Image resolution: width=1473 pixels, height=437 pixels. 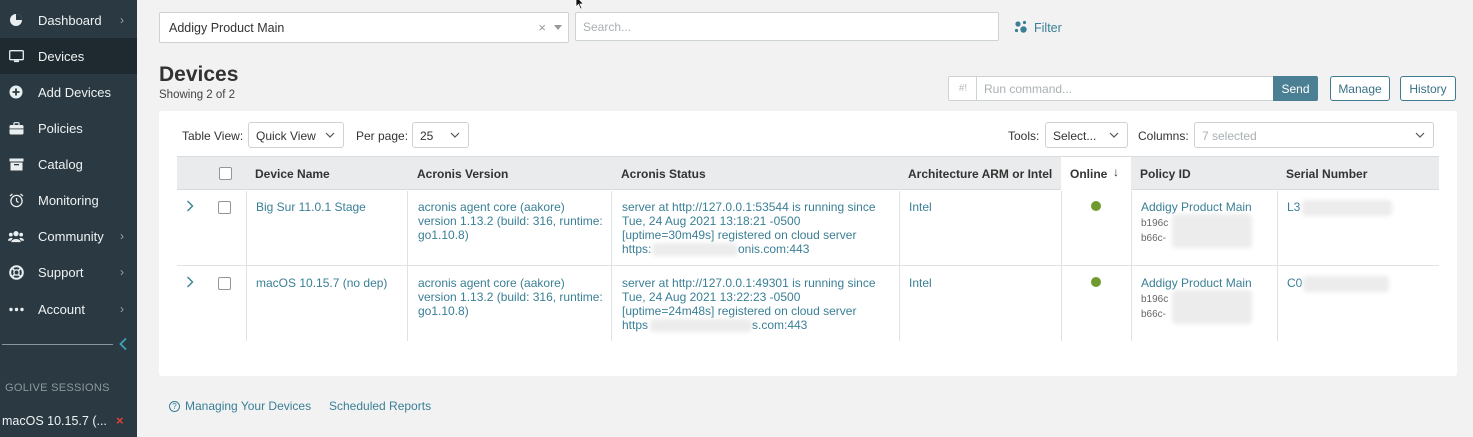 What do you see at coordinates (174, 406) in the screenshot?
I see `help-icon: ?` at bounding box center [174, 406].